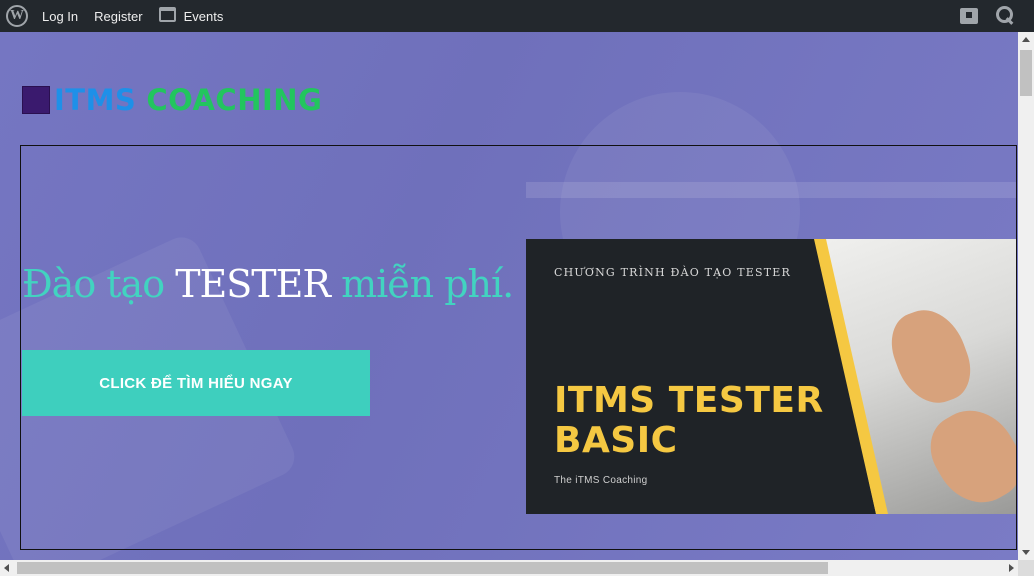  What do you see at coordinates (234, 100) in the screenshot?
I see `logo-text-coaching: COACHING` at bounding box center [234, 100].